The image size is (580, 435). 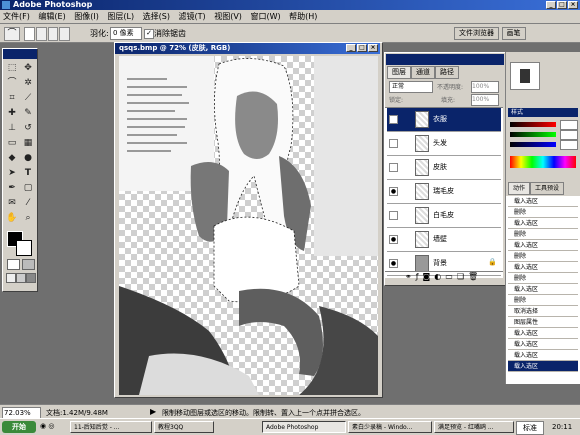 What do you see at coordinates (547, 188) in the screenshot?
I see `tab-tool-presets: 工具预设` at bounding box center [547, 188].